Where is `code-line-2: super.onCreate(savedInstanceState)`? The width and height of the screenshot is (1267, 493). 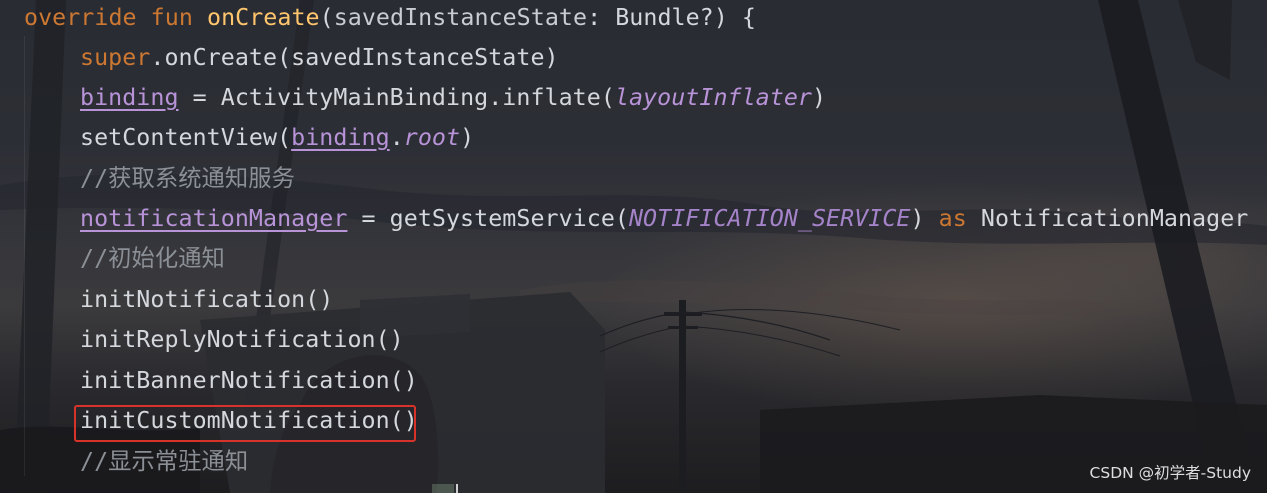 code-line-2: super.onCreate(savedInstanceState) is located at coordinates (319, 58).